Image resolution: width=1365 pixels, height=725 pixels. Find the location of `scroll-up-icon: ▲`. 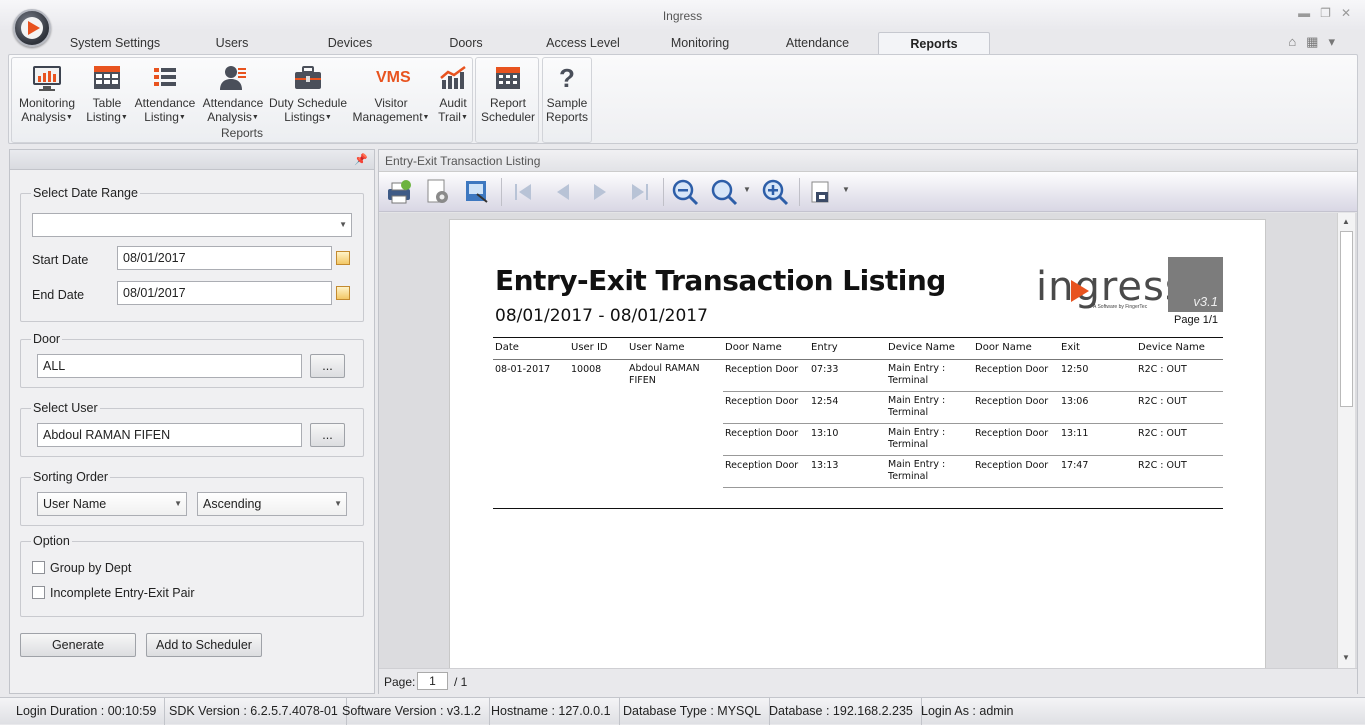

scroll-up-icon: ▲ is located at coordinates (1346, 221).